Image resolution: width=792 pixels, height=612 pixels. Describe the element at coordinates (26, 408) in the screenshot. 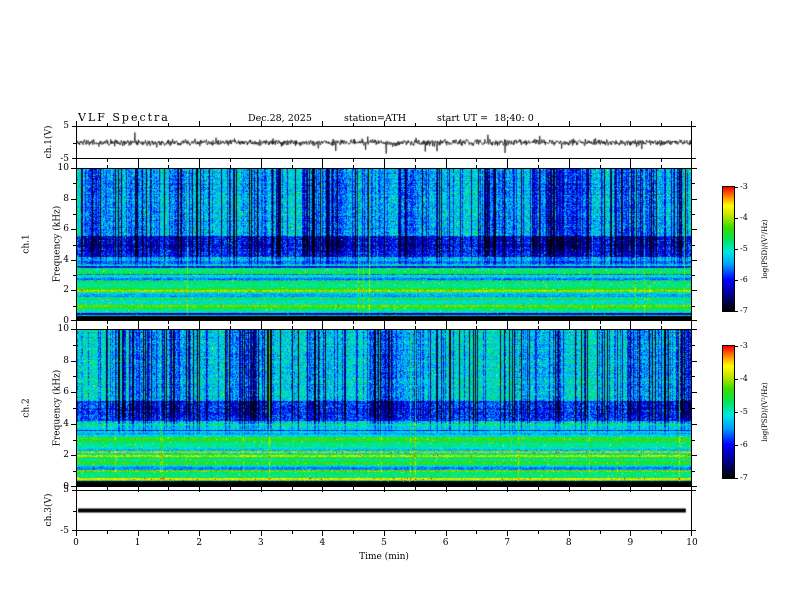

I see `ch2-spec-channel-label: ch.2` at that location.